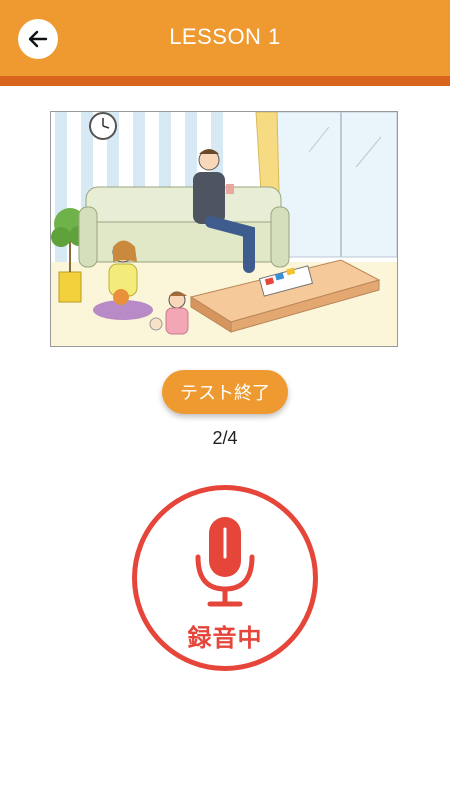 This screenshot has width=450, height=800. I want to click on page-title: LESSON 1, so click(225, 36).